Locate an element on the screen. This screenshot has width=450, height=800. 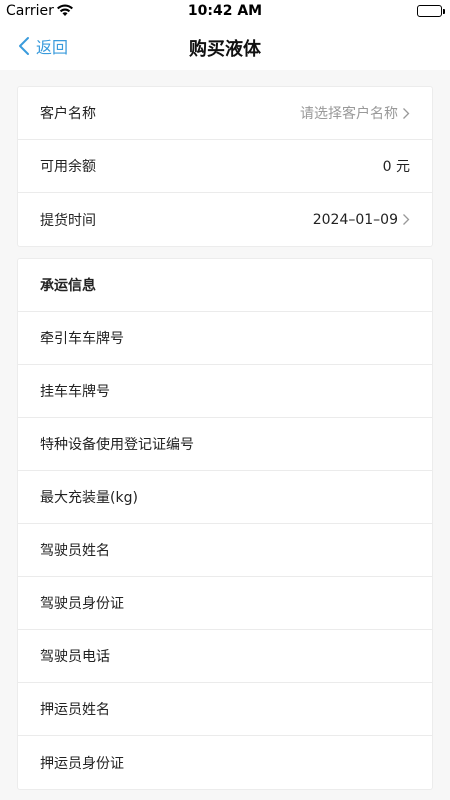
customer-row: 客户名称 请选择客户名称 is located at coordinates (225, 113).